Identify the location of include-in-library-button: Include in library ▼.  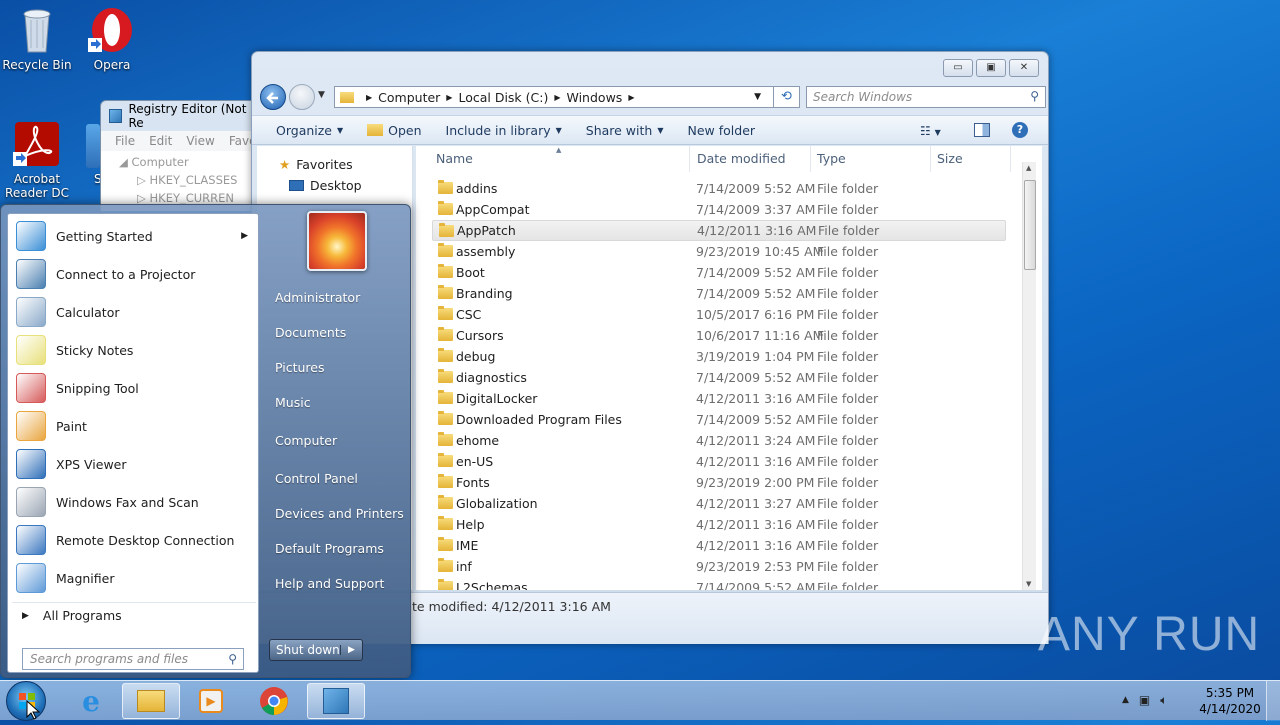
(504, 130).